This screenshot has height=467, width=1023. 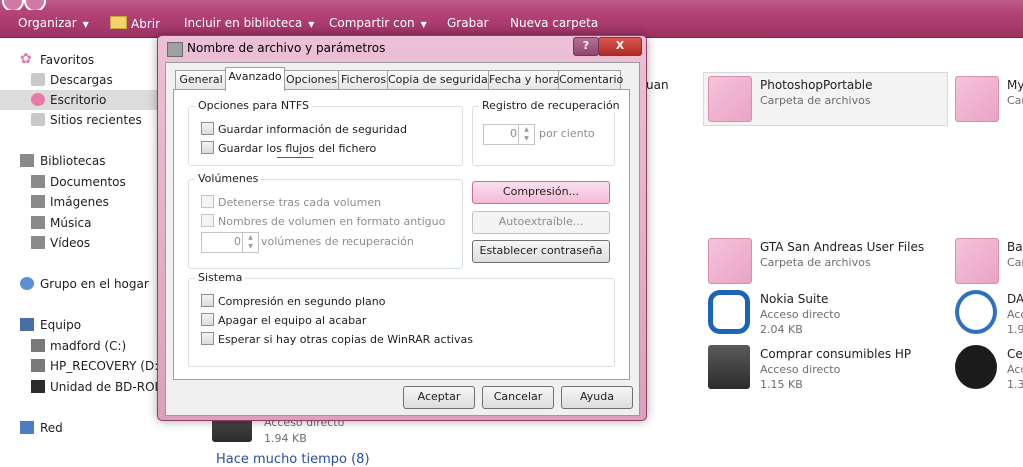 What do you see at coordinates (51, 428) in the screenshot?
I see `nav-label: Red` at bounding box center [51, 428].